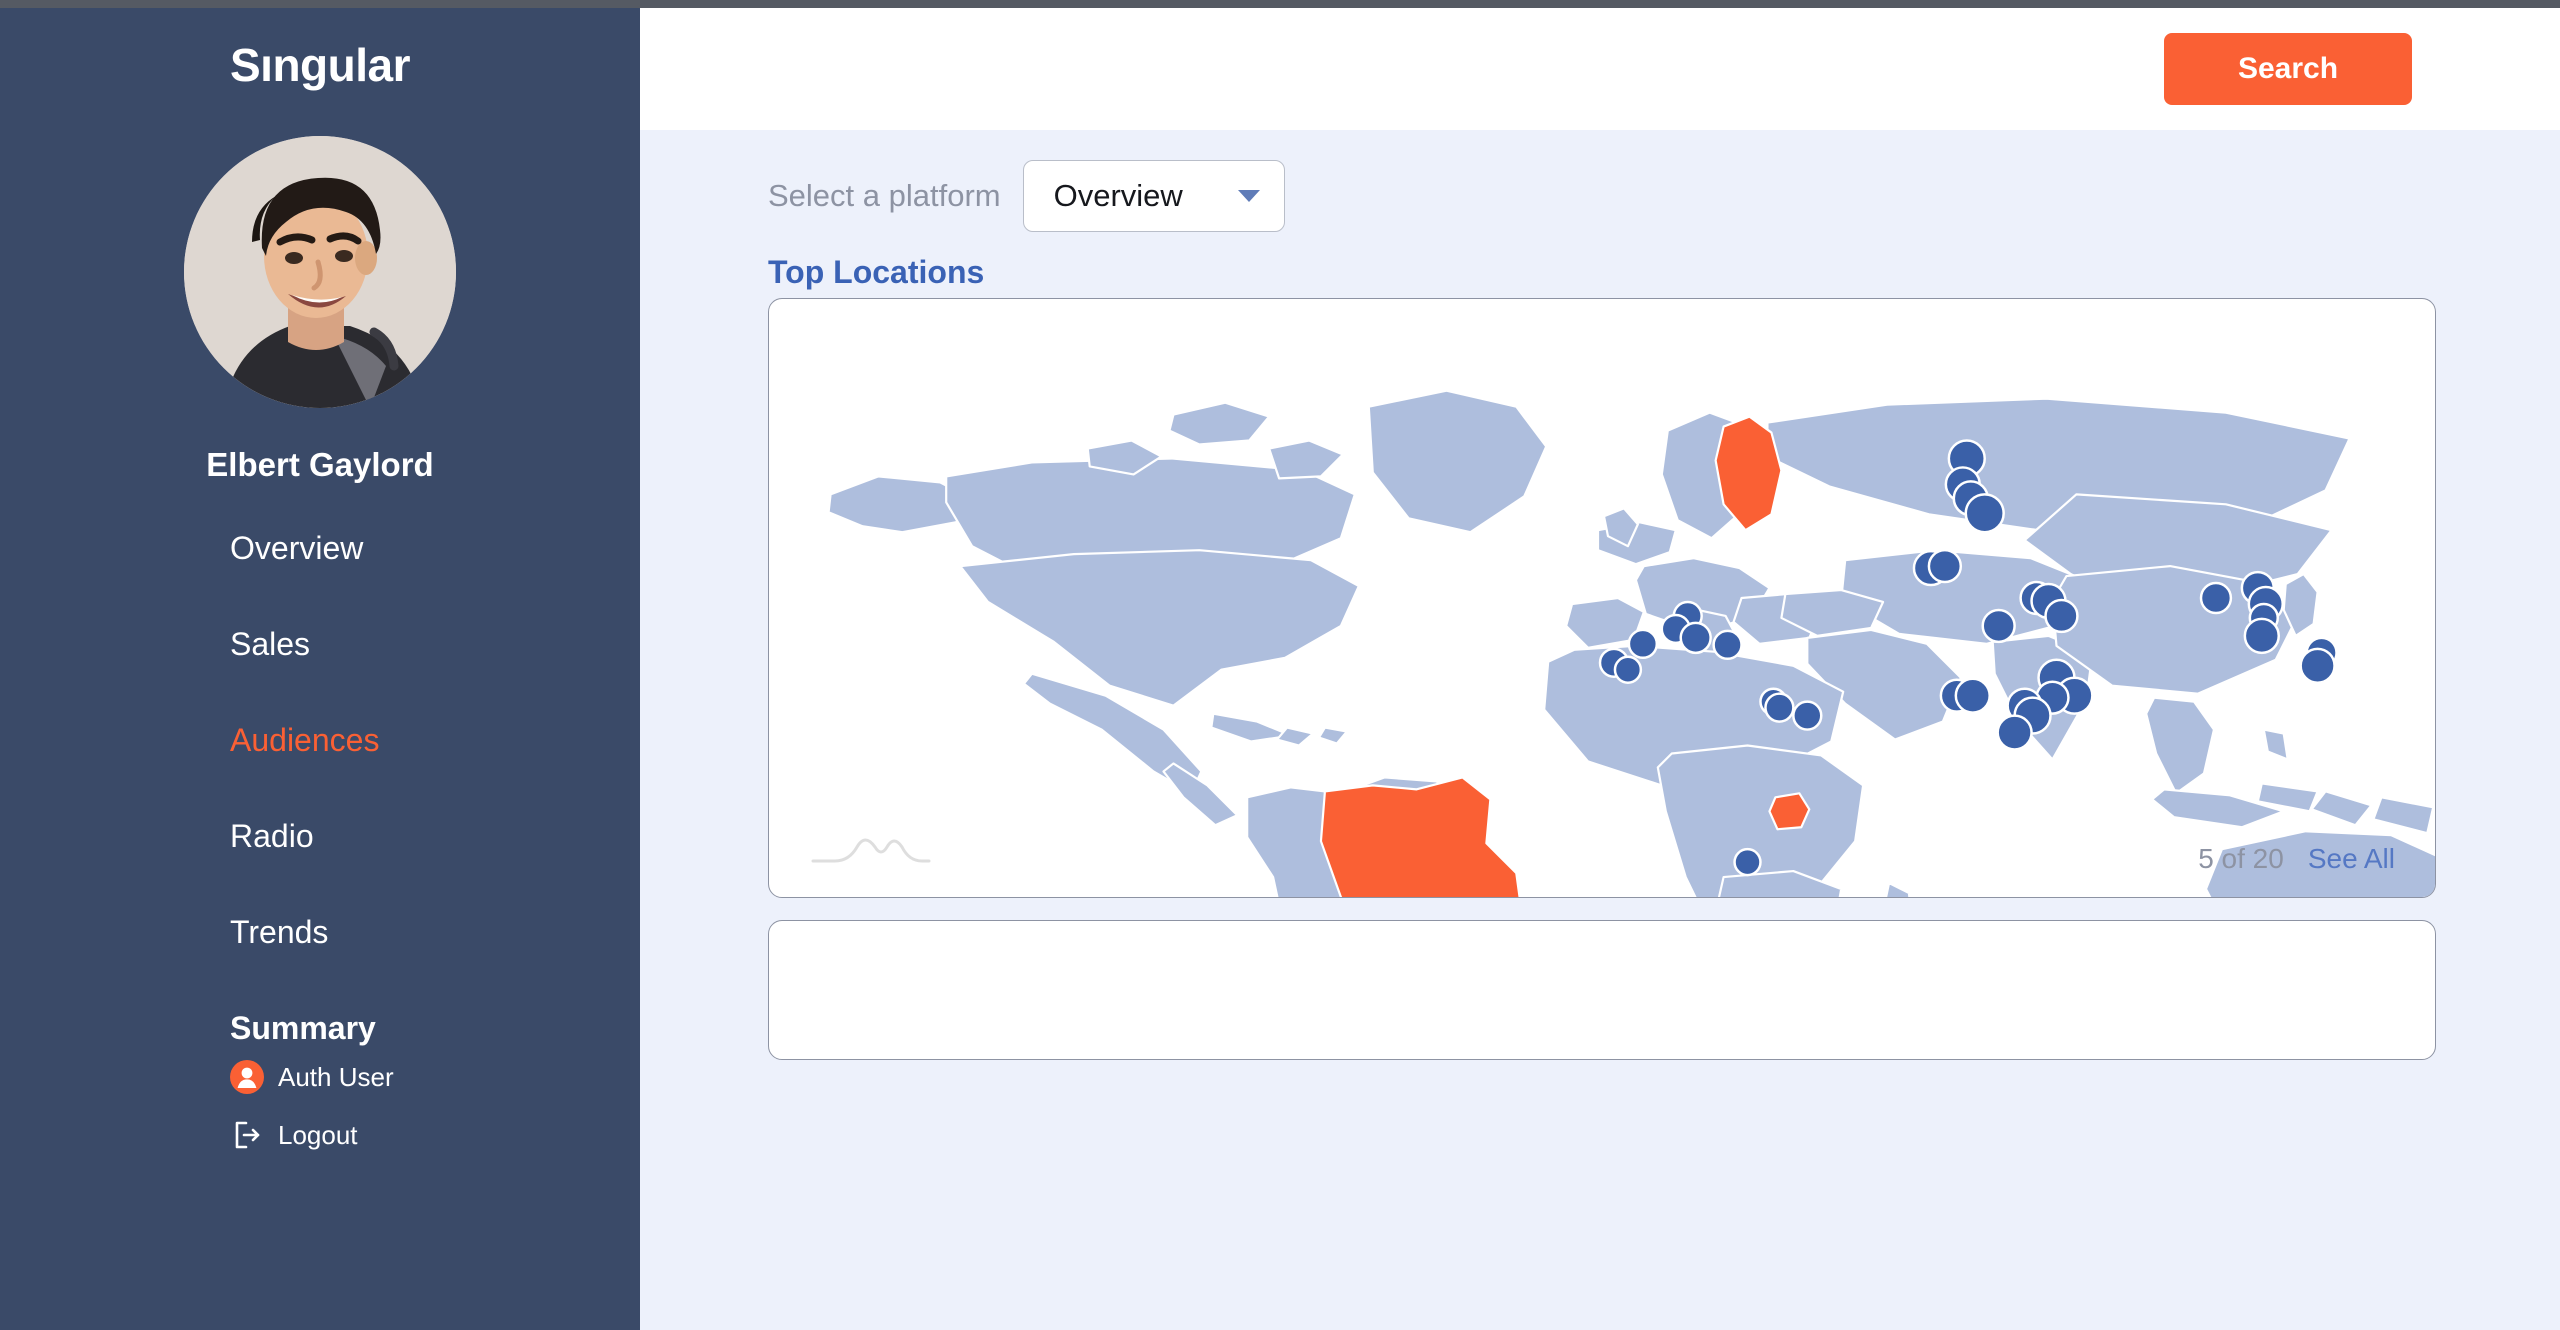 This screenshot has width=2560, height=1330. Describe the element at coordinates (2296, 859) in the screenshot. I see `map-card-footer: 5 of 20 See All` at that location.